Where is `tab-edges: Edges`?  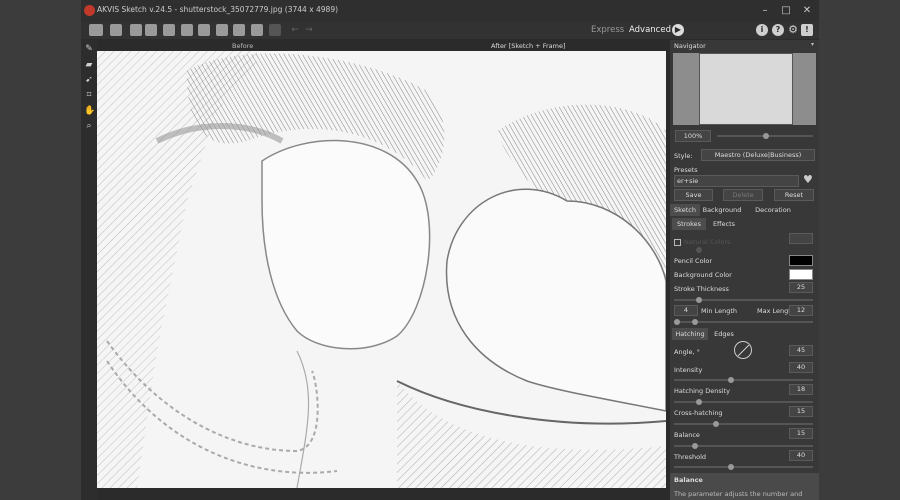
tab-edges: Edges is located at coordinates (724, 334).